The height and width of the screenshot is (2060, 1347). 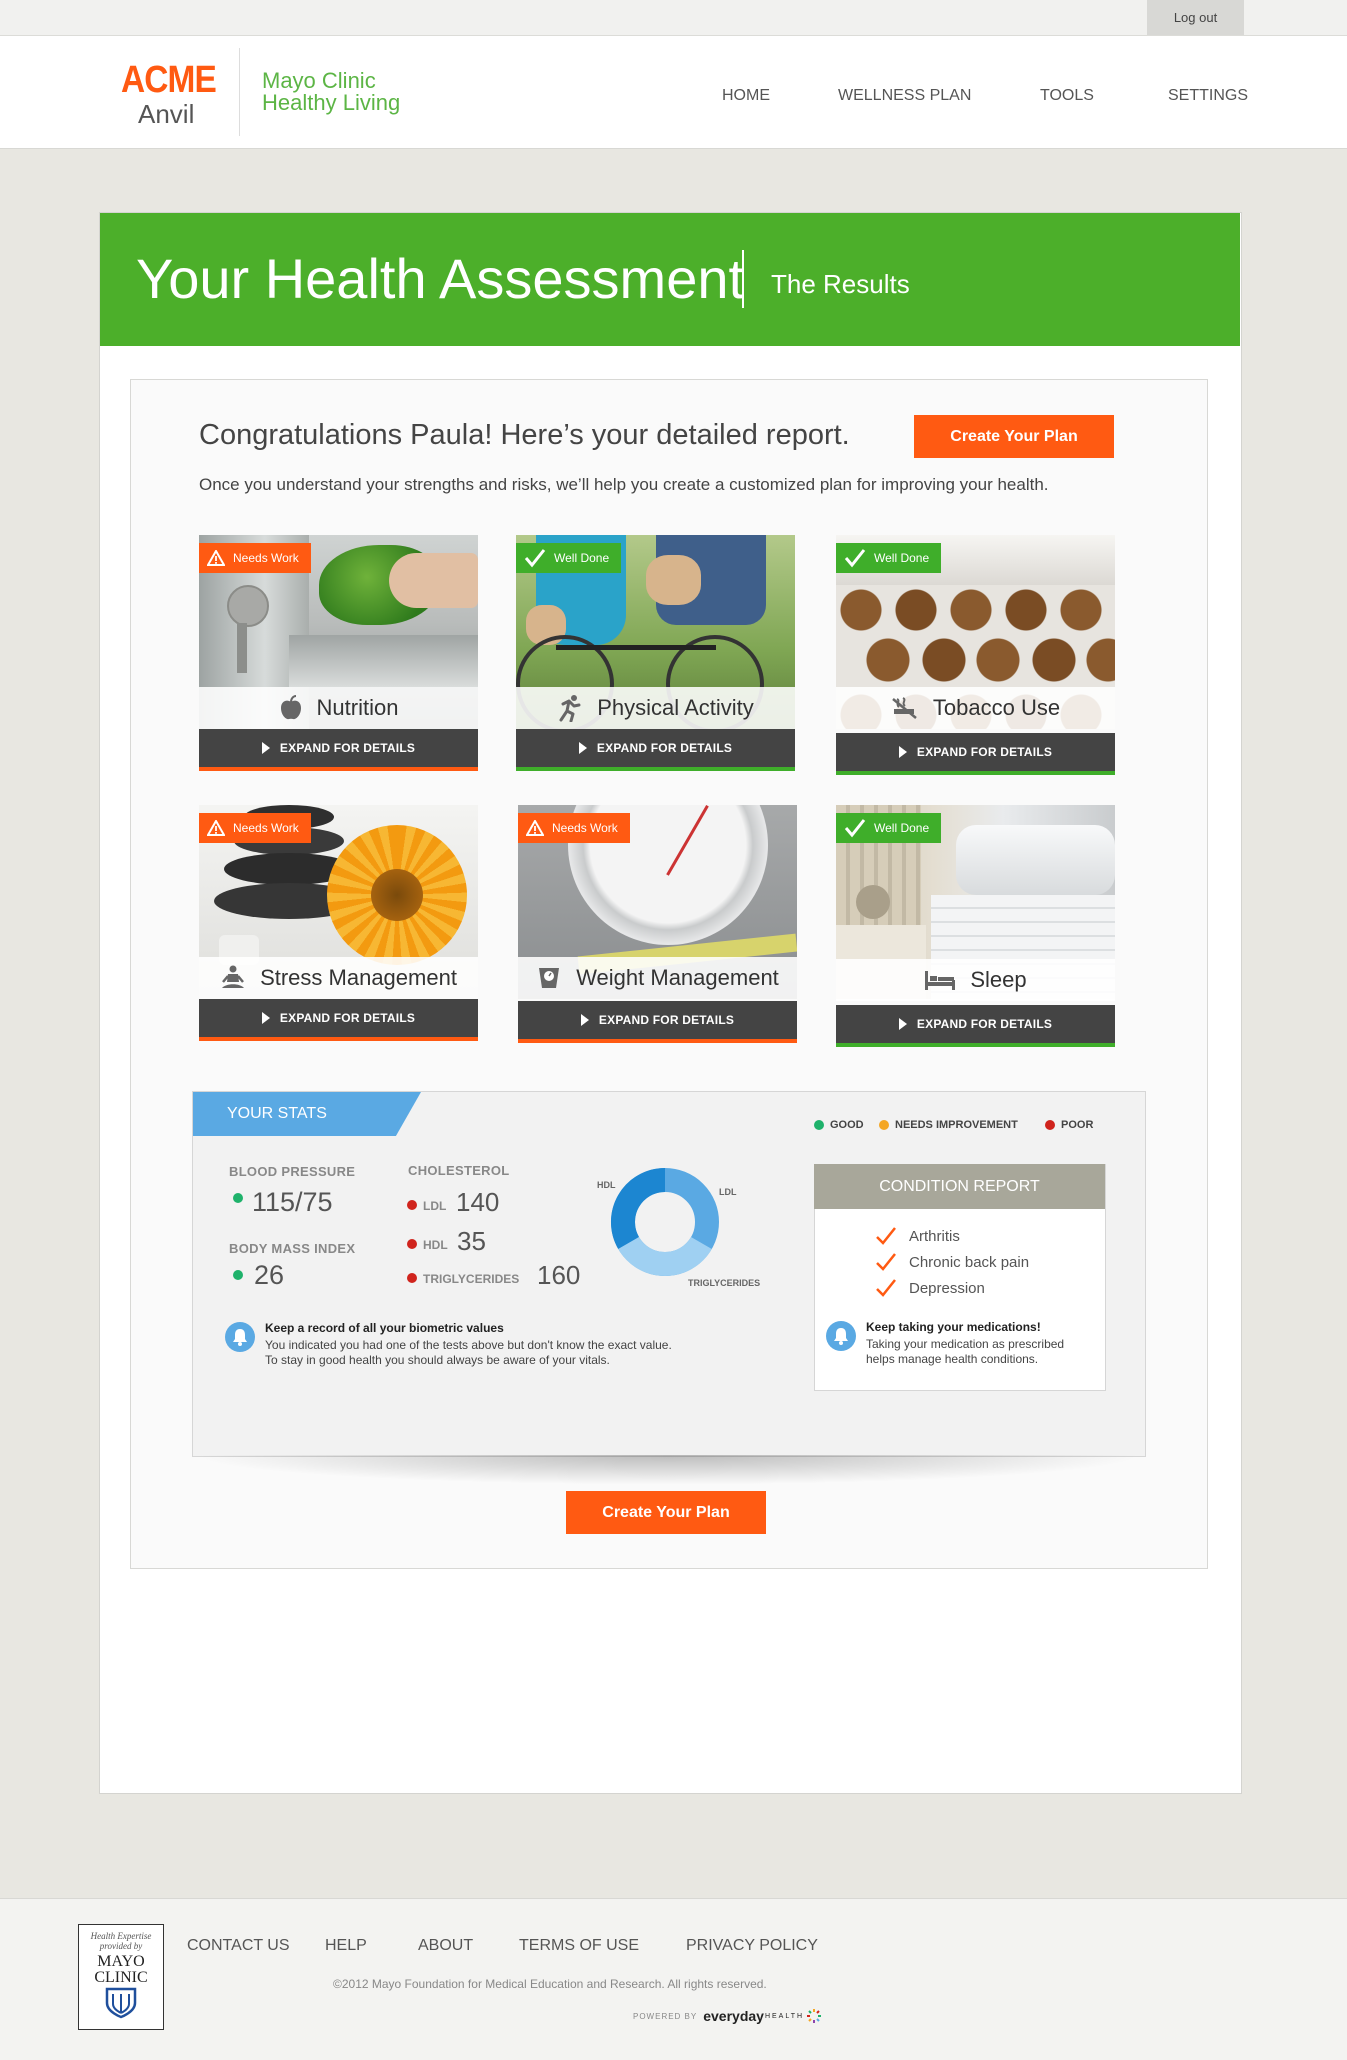 I want to click on powered-by-label: POWERED BY, so click(x=665, y=2016).